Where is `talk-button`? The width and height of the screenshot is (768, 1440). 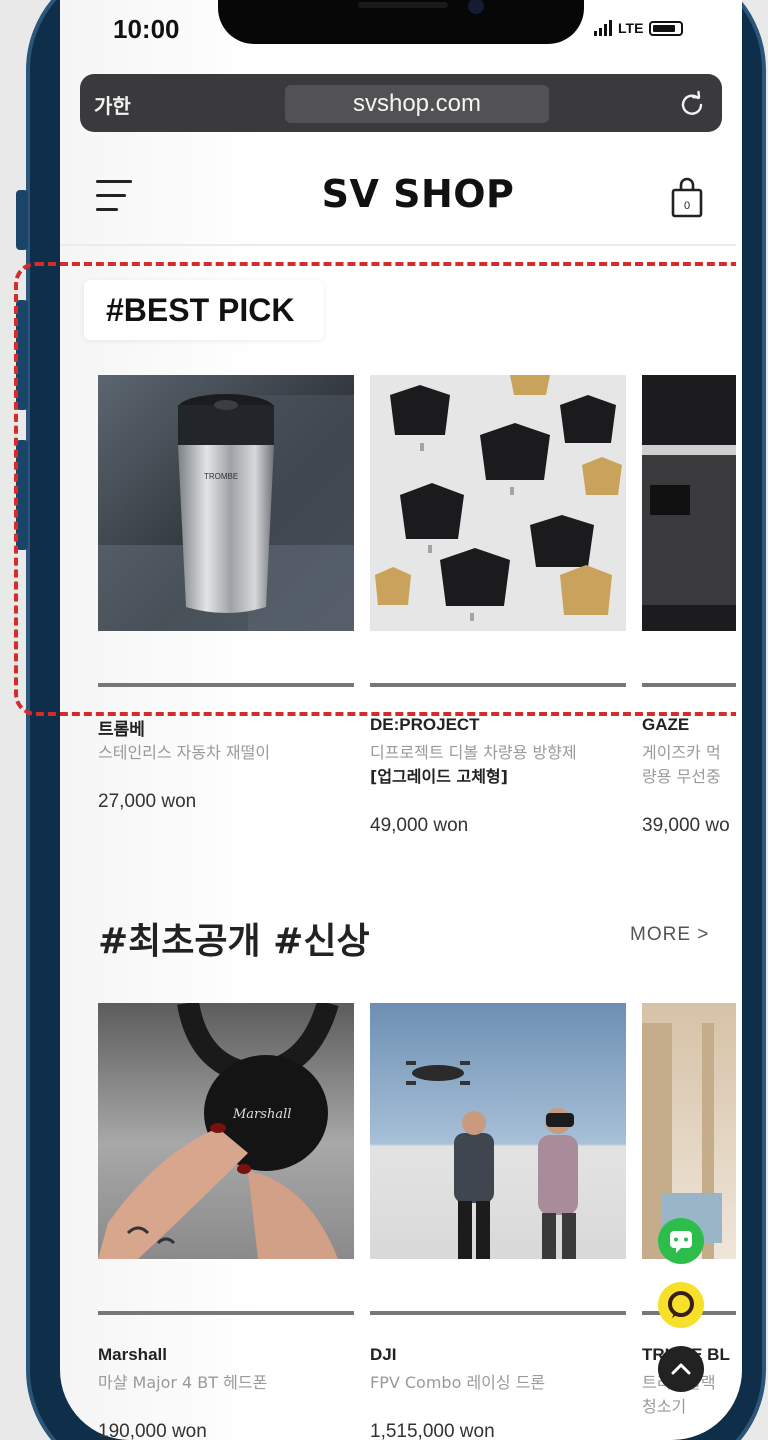 talk-button is located at coordinates (681, 1305).